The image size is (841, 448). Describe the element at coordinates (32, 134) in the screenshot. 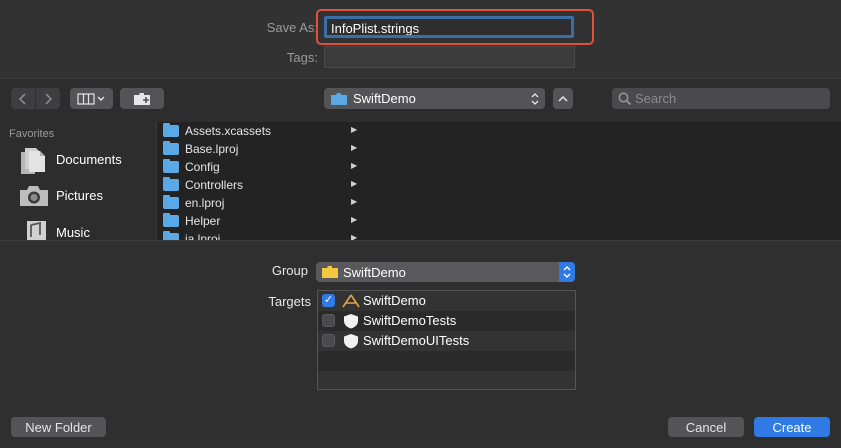

I see `favorites-heading: Favorites` at that location.